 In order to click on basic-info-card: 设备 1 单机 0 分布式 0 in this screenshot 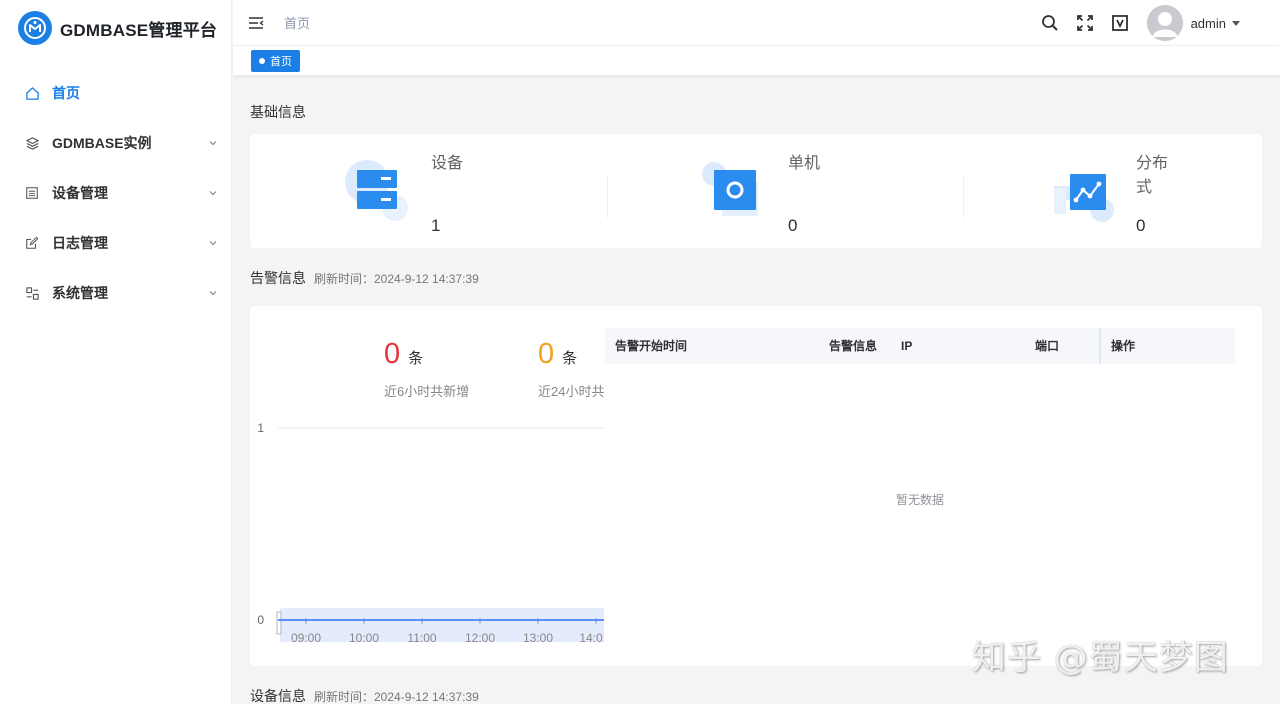, I will do `click(756, 191)`.